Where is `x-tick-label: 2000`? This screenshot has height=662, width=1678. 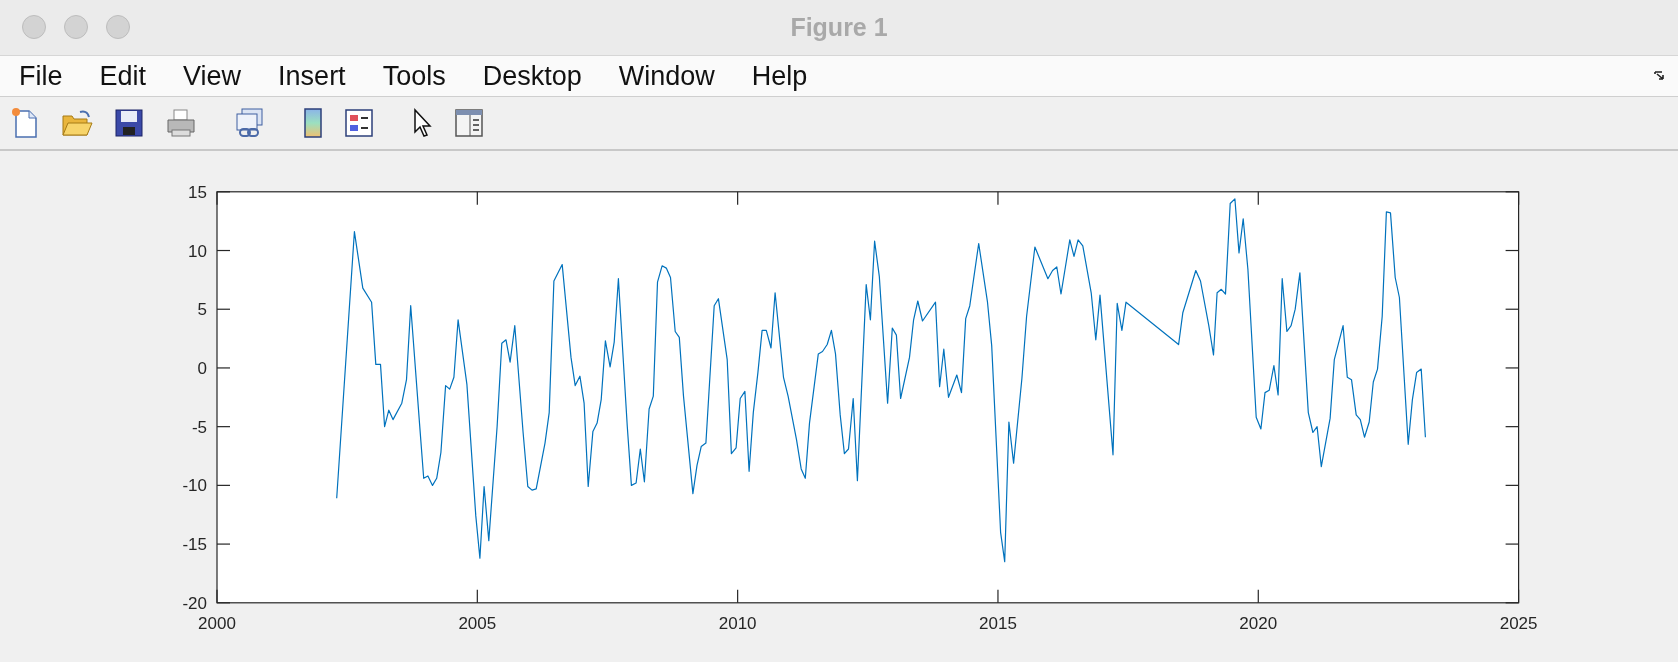
x-tick-label: 2000 is located at coordinates (217, 623).